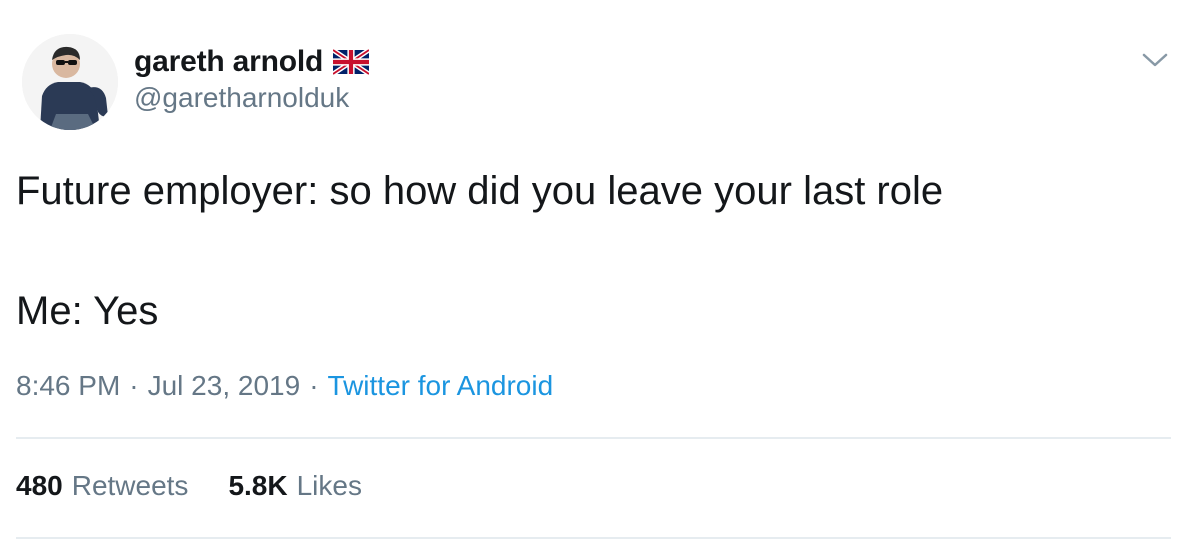  What do you see at coordinates (295, 486) in the screenshot?
I see `likes-stat: 5.8K Likes` at bounding box center [295, 486].